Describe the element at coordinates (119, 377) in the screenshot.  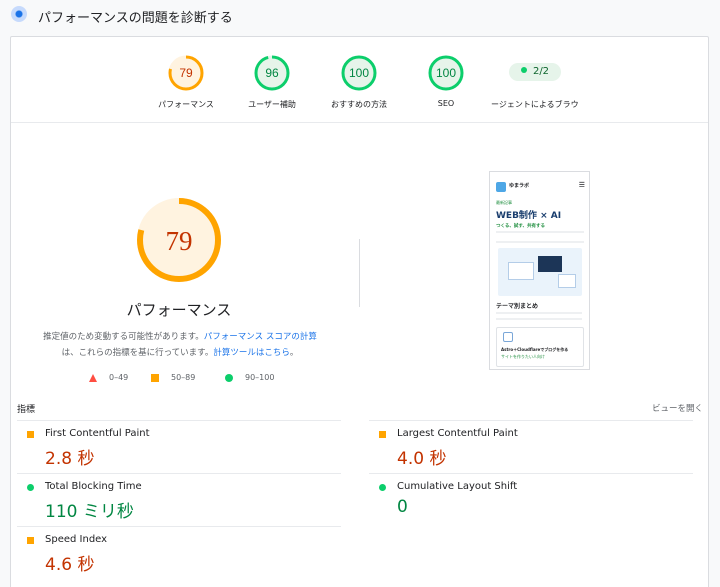
I see `legend-range: 0–49` at that location.